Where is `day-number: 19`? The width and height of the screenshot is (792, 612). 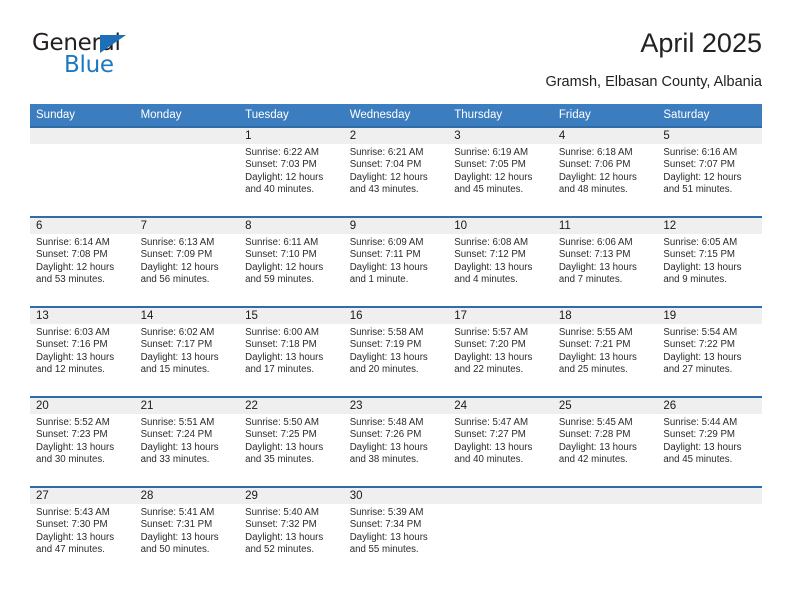
day-number: 19 is located at coordinates (709, 316).